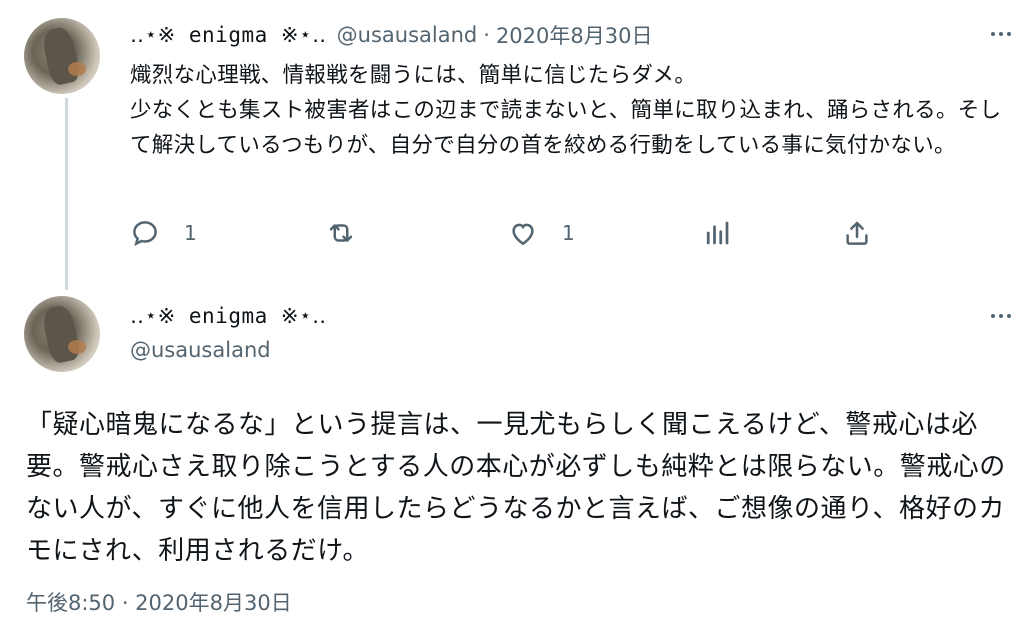 This screenshot has height=634, width=1036. What do you see at coordinates (163, 233) in the screenshot?
I see `reply-button: 1` at bounding box center [163, 233].